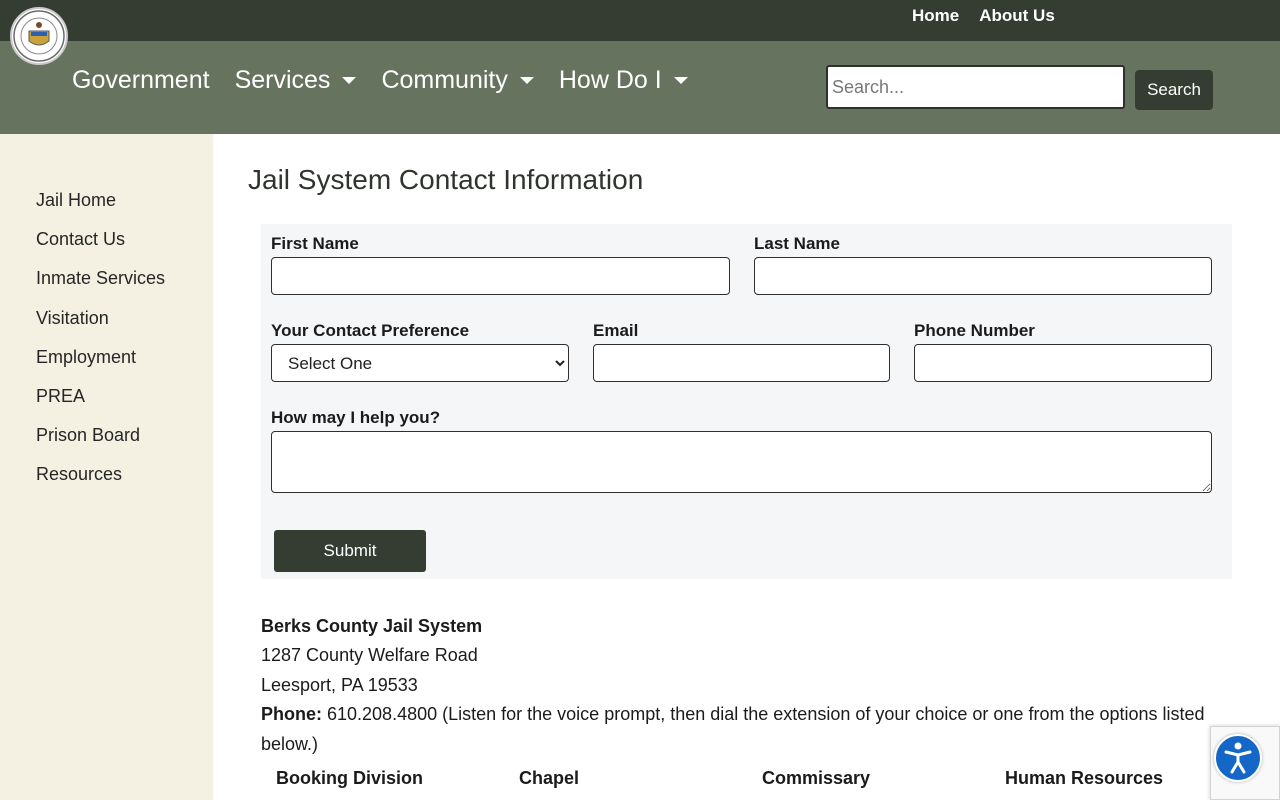 This screenshot has width=1280, height=800. Describe the element at coordinates (282, 80) in the screenshot. I see `nav-services-label: Services` at that location.